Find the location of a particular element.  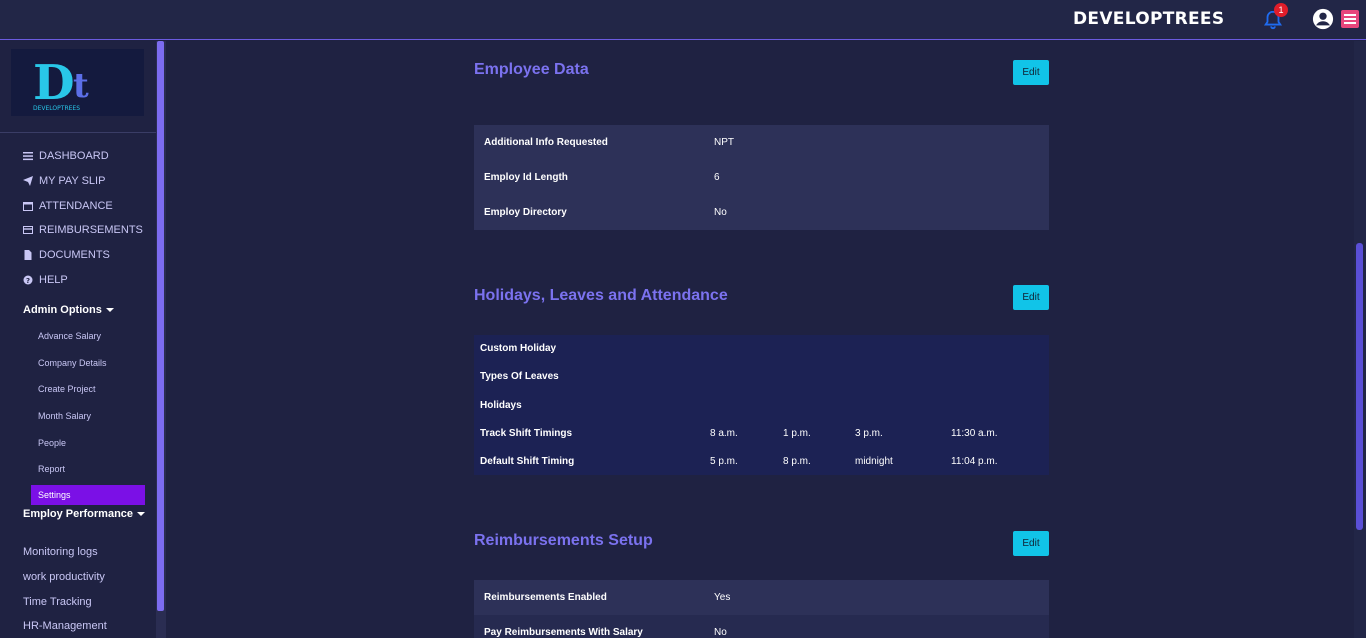

menu-icon is located at coordinates (1350, 19).